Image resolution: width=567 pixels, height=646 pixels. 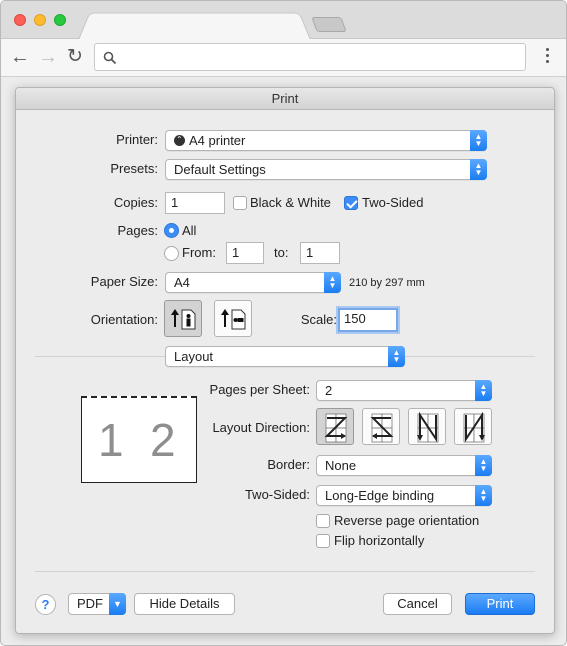 I want to click on orientation-label: Orientation:, so click(x=124, y=319).